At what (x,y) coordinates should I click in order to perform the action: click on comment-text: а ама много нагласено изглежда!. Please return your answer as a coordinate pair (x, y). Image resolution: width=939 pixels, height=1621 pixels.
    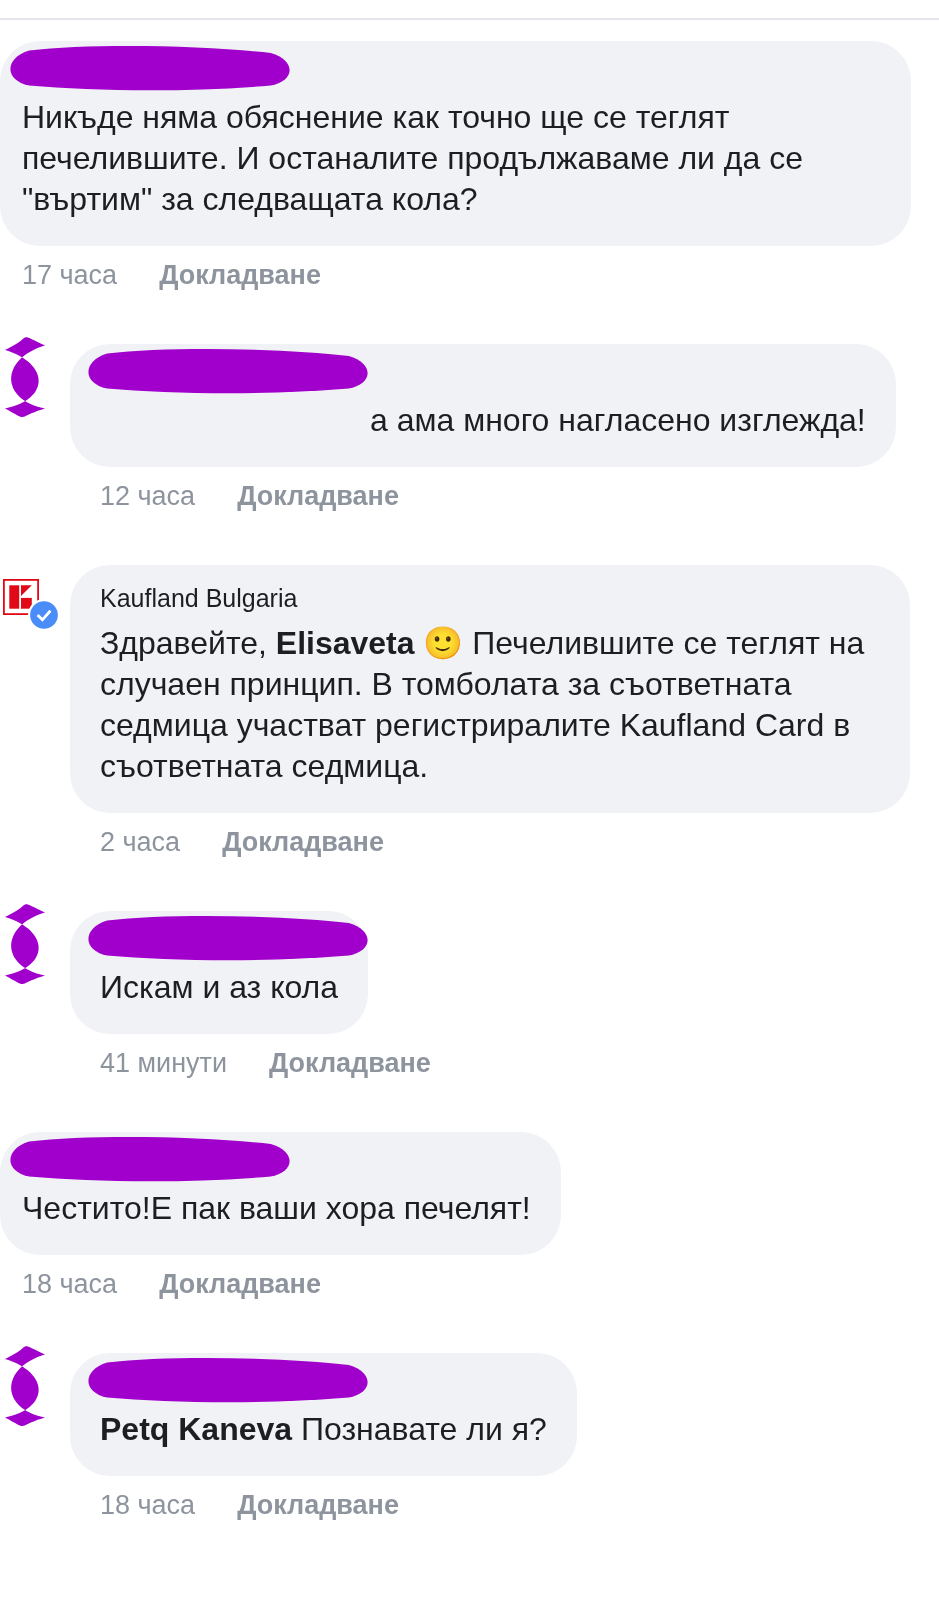
    Looking at the image, I should click on (617, 420).